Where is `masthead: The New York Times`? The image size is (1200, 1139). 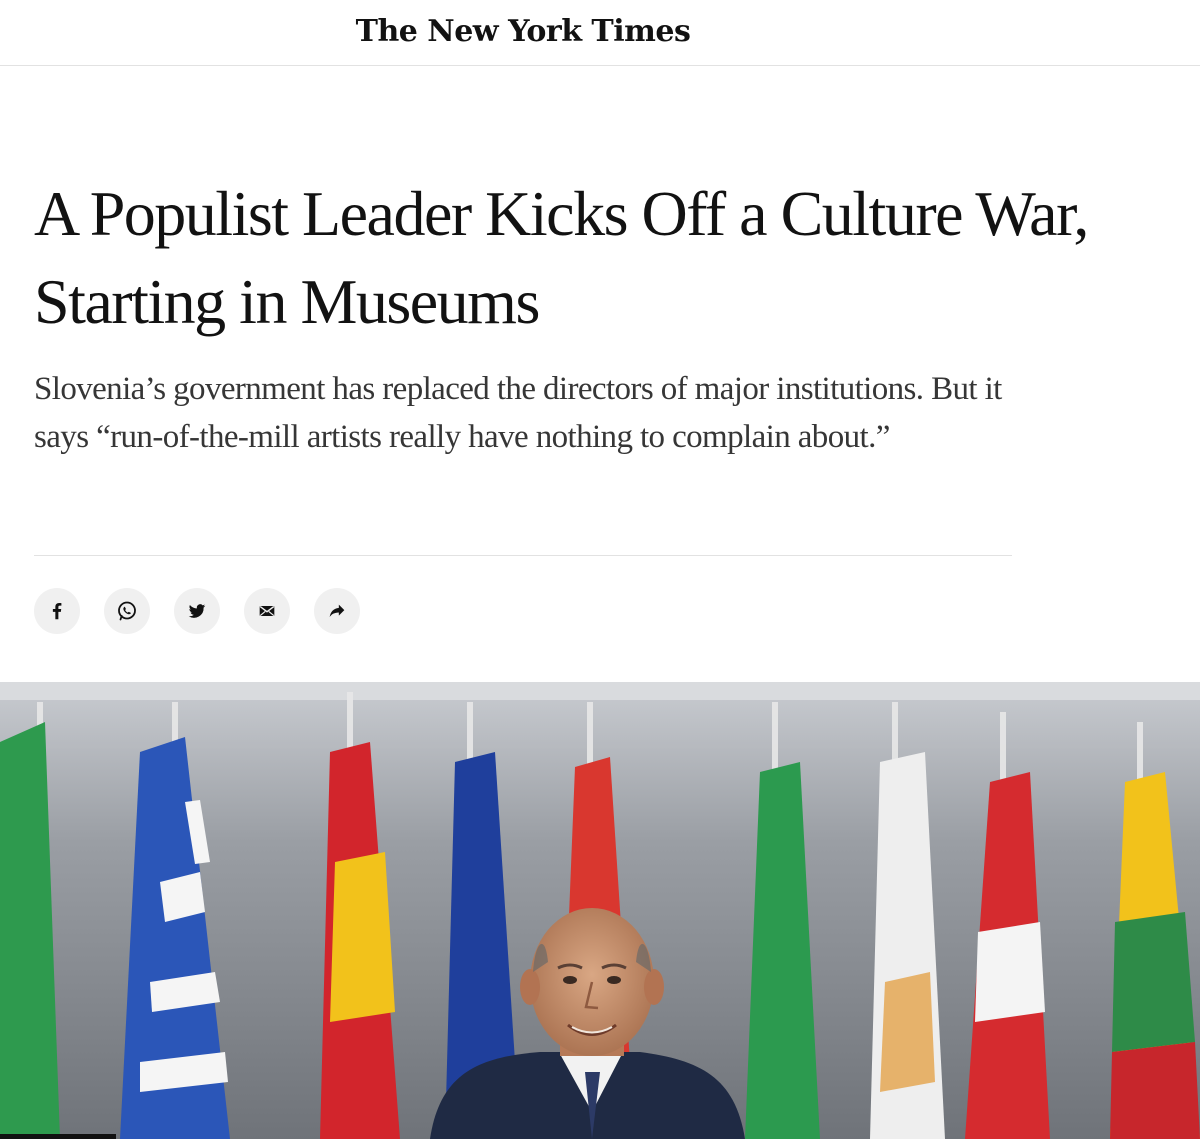 masthead: The New York Times is located at coordinates (600, 33).